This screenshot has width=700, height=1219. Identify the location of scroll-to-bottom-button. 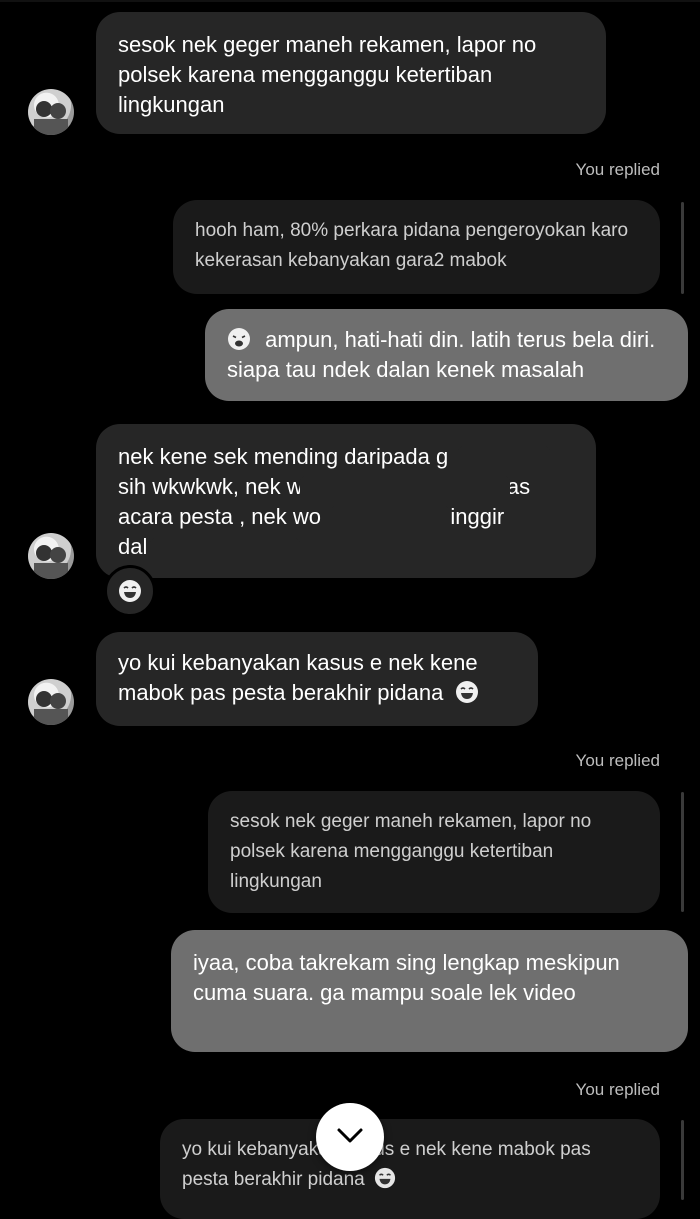
(350, 1137).